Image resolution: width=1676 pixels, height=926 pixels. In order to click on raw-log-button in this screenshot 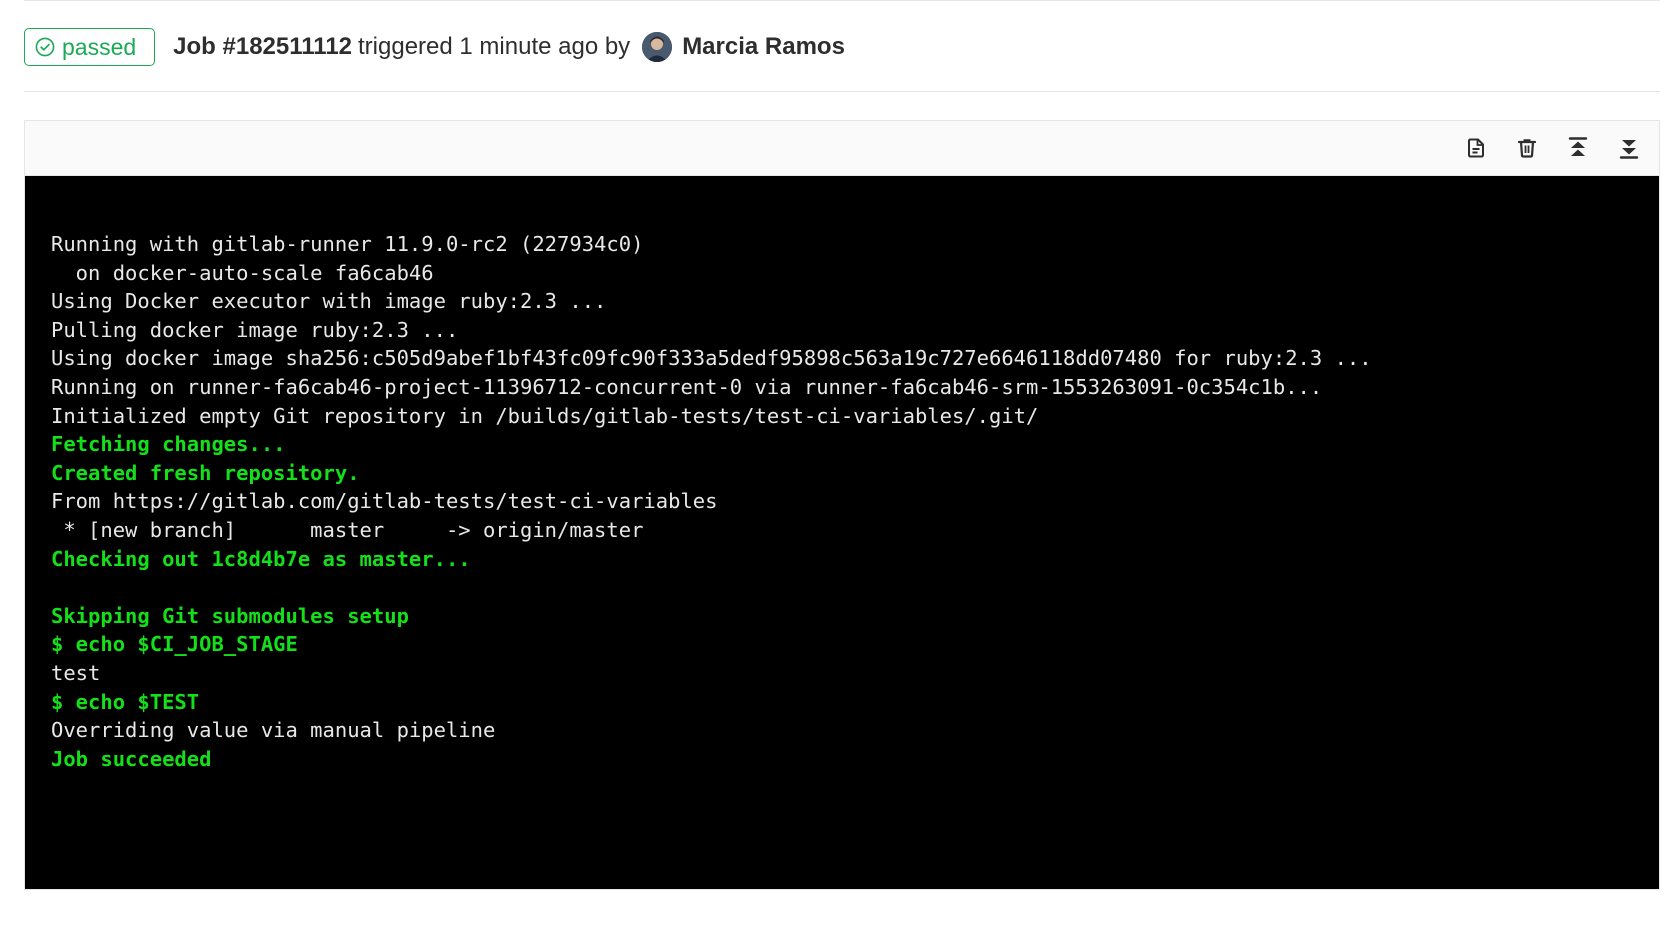, I will do `click(1476, 148)`.